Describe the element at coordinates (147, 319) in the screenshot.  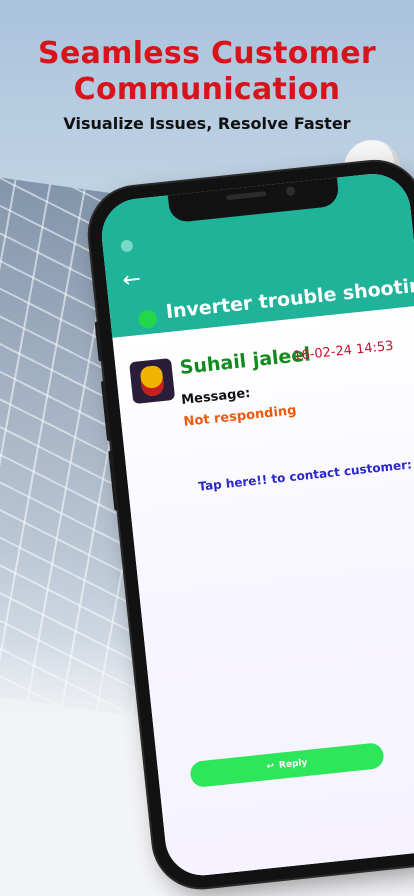
I see `online-status-icon` at that location.